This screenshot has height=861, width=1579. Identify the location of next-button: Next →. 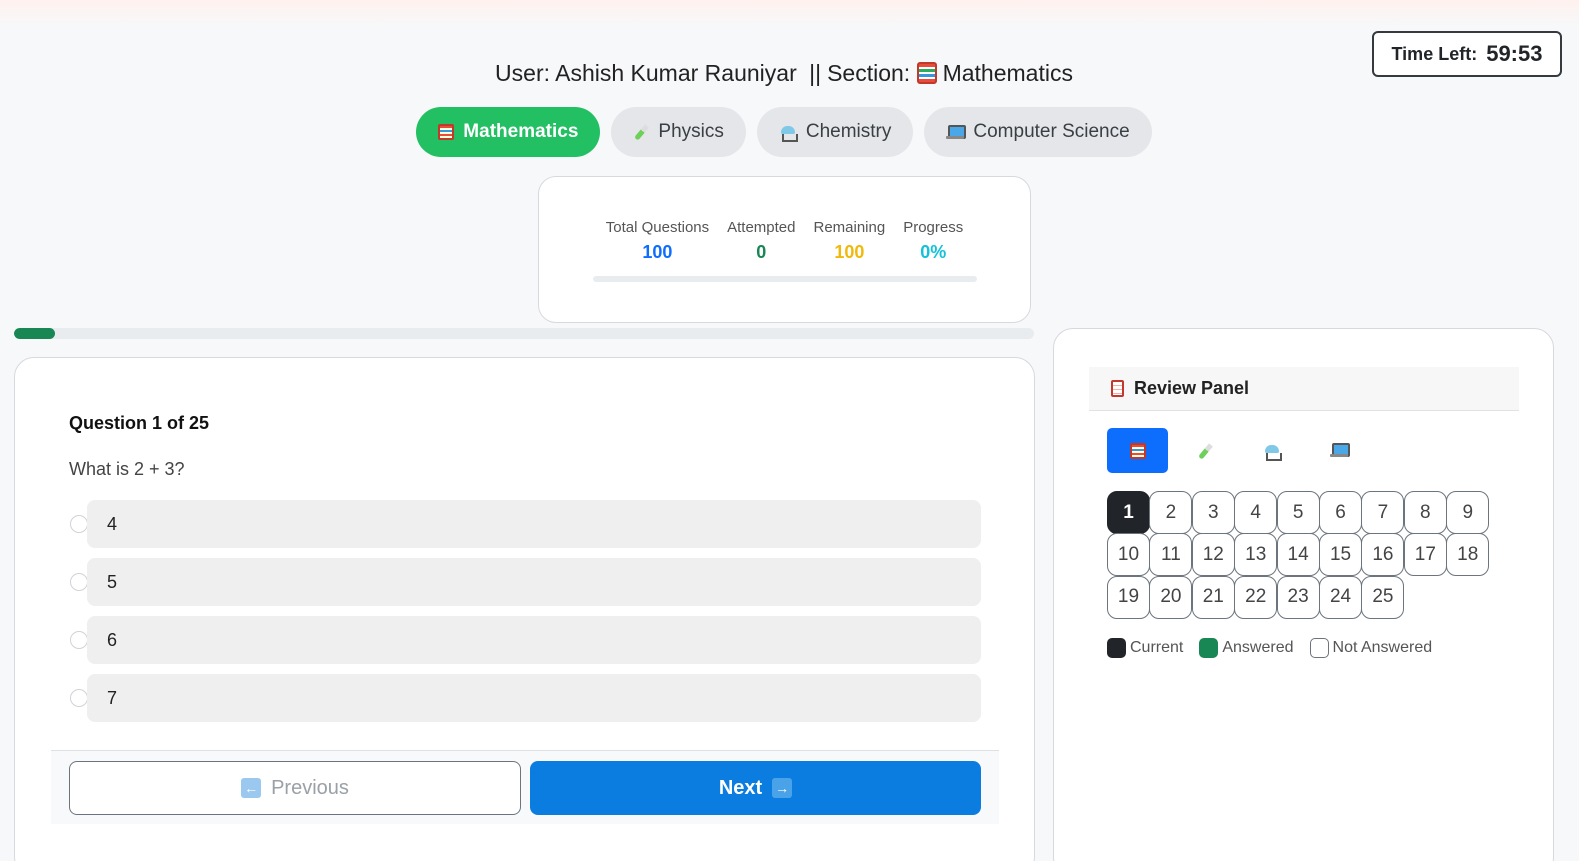
(755, 788).